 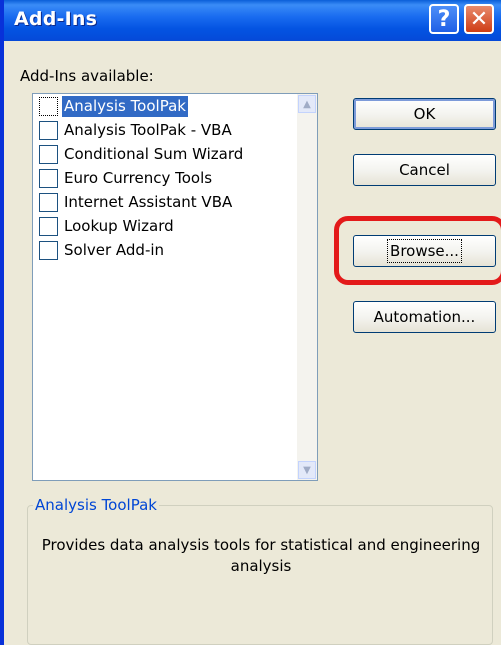 What do you see at coordinates (87, 76) in the screenshot?
I see `addins-available-label: Add-Ins available:` at bounding box center [87, 76].